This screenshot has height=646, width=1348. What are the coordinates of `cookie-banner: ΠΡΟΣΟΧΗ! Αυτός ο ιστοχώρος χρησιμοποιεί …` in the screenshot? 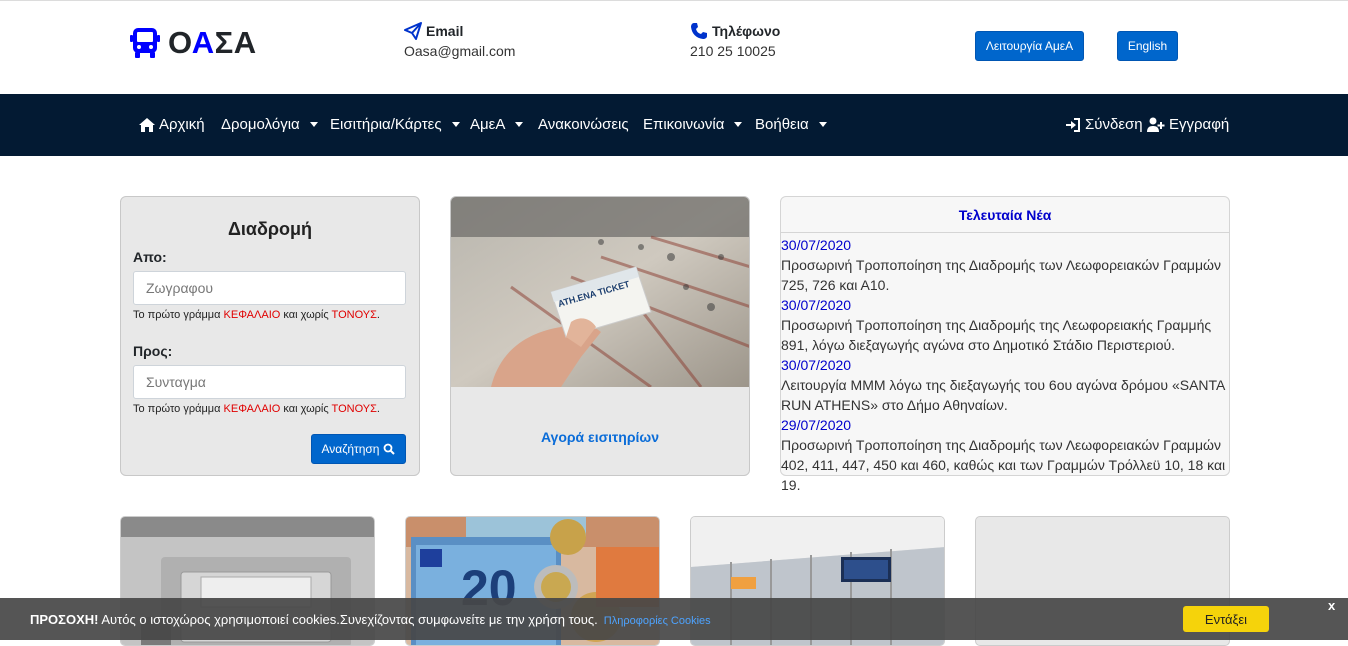 It's located at (674, 619).